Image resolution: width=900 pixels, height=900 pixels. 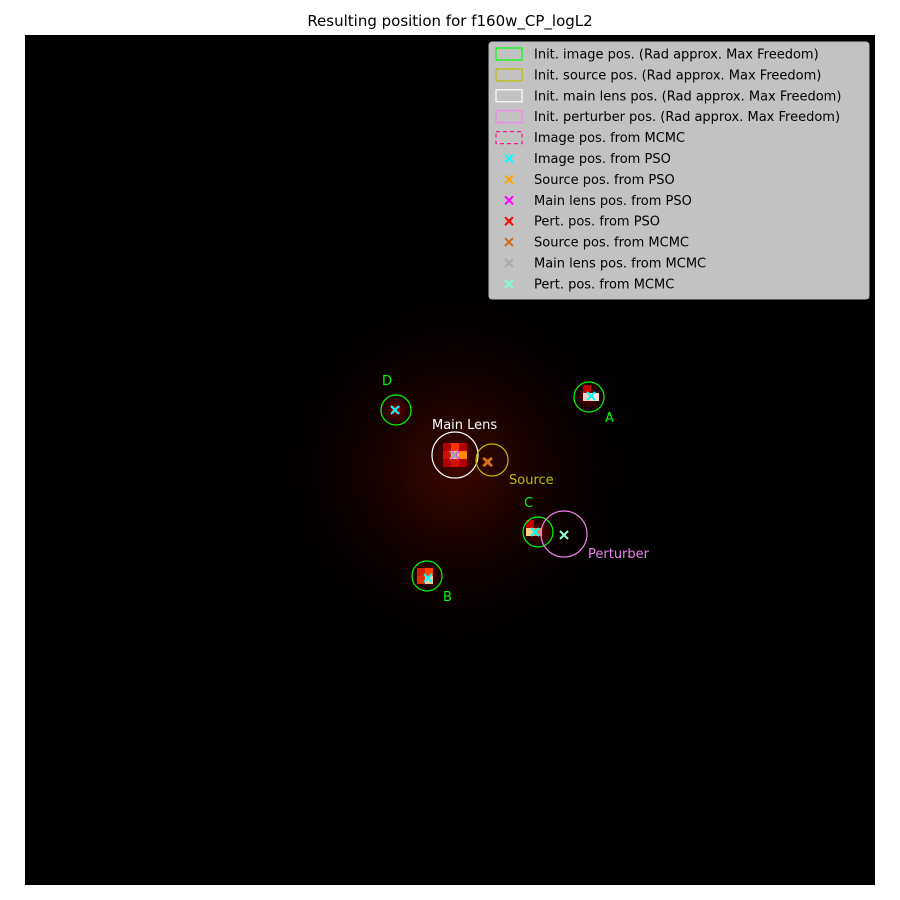 I want to click on legend-label: Image pos. from MCMC, so click(x=609, y=138).